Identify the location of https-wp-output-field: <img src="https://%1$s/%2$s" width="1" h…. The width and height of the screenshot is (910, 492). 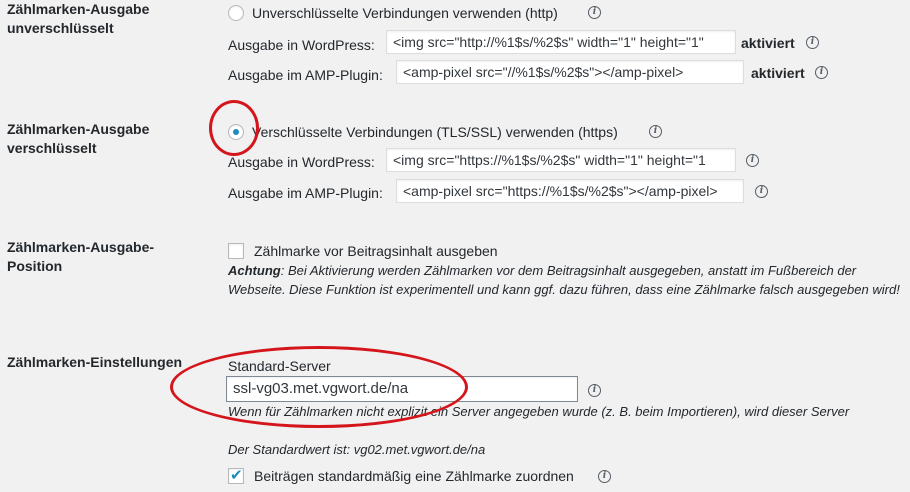
(561, 160).